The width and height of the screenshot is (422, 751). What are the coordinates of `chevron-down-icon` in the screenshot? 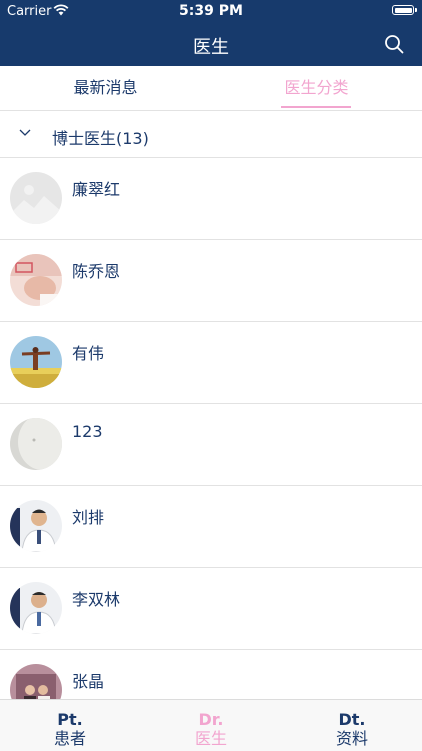 It's located at (25, 132).